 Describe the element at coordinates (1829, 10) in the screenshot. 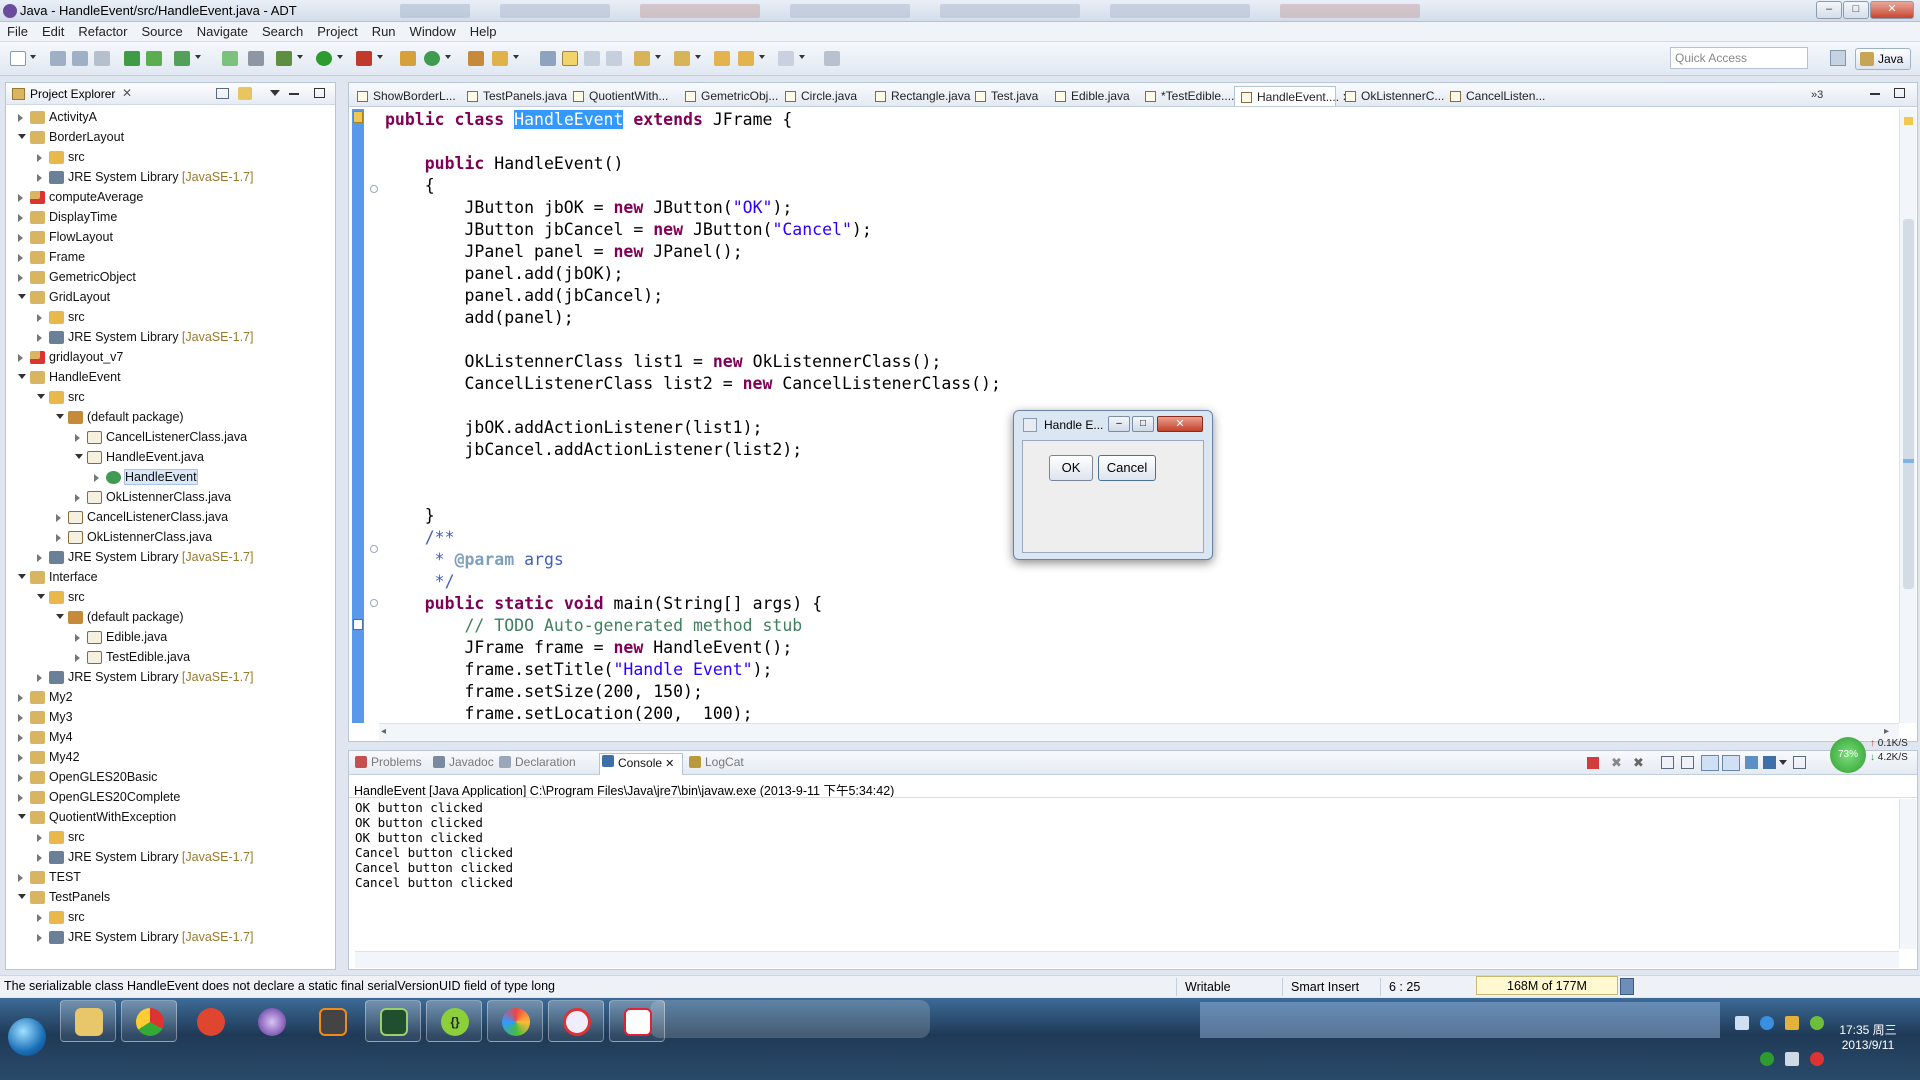

I see `minimize-button: –` at that location.